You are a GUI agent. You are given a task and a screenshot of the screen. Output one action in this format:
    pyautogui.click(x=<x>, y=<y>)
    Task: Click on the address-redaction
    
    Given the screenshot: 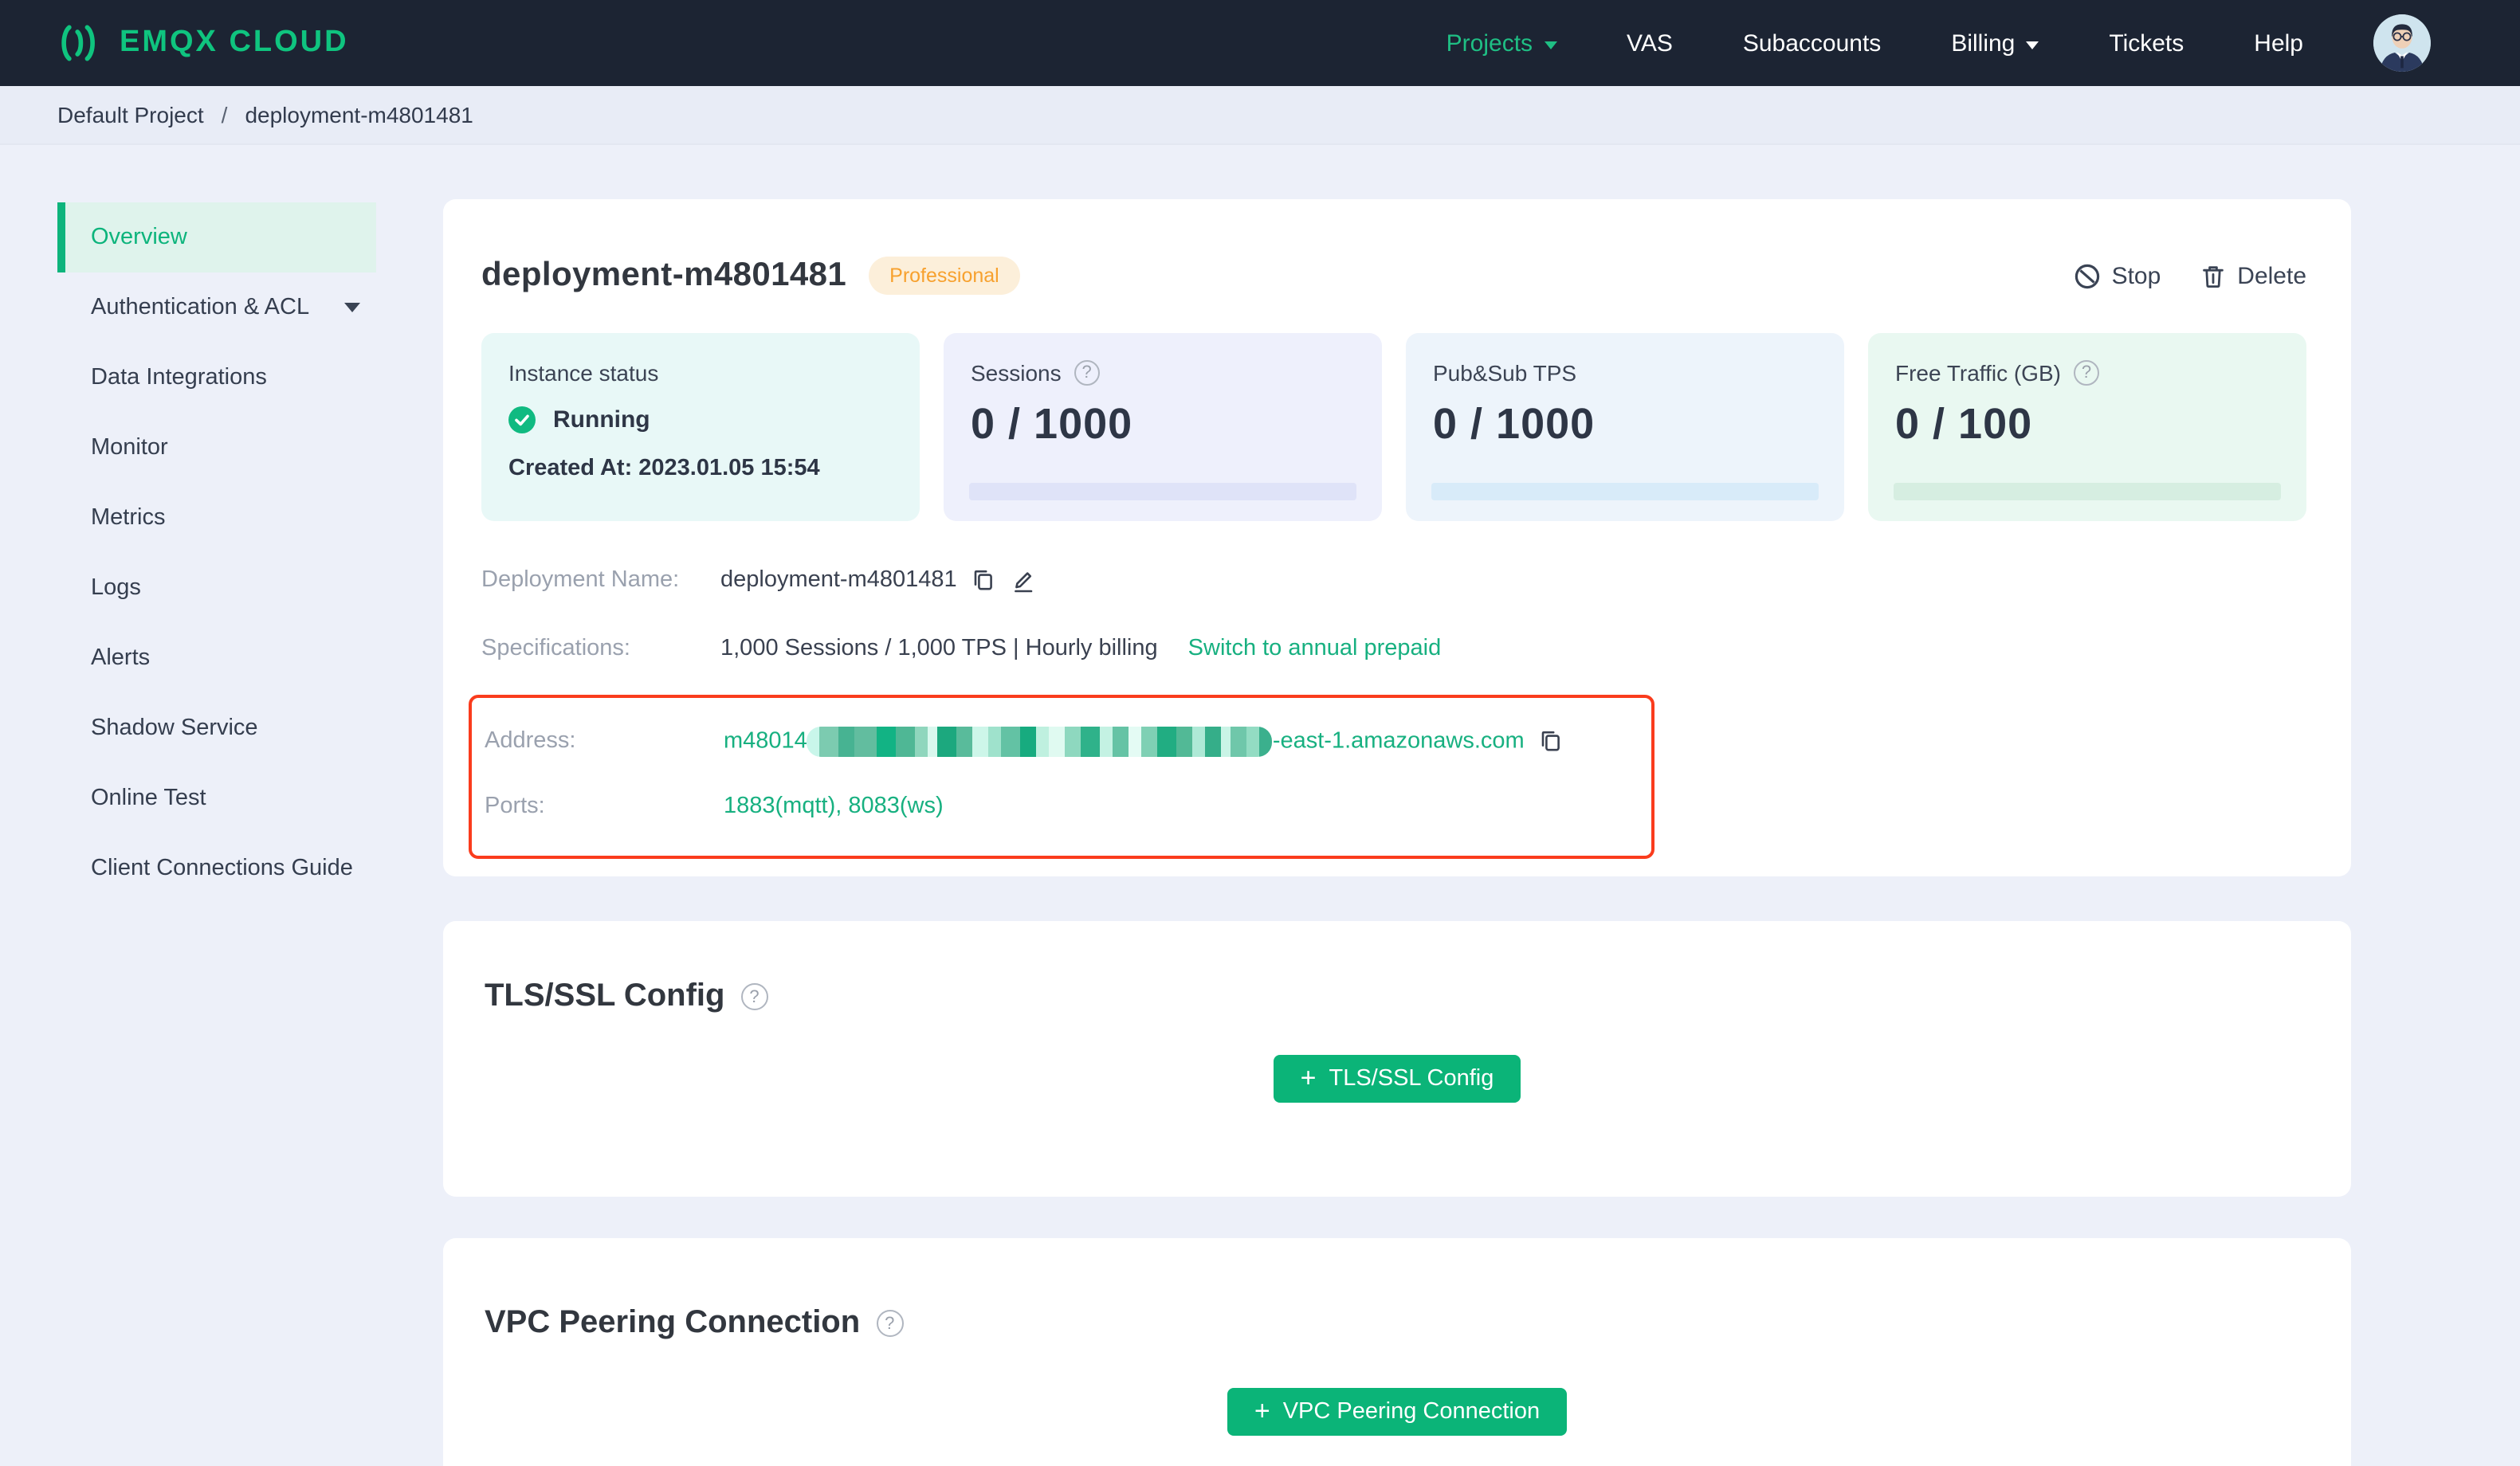 What is the action you would take?
    pyautogui.click(x=1040, y=741)
    